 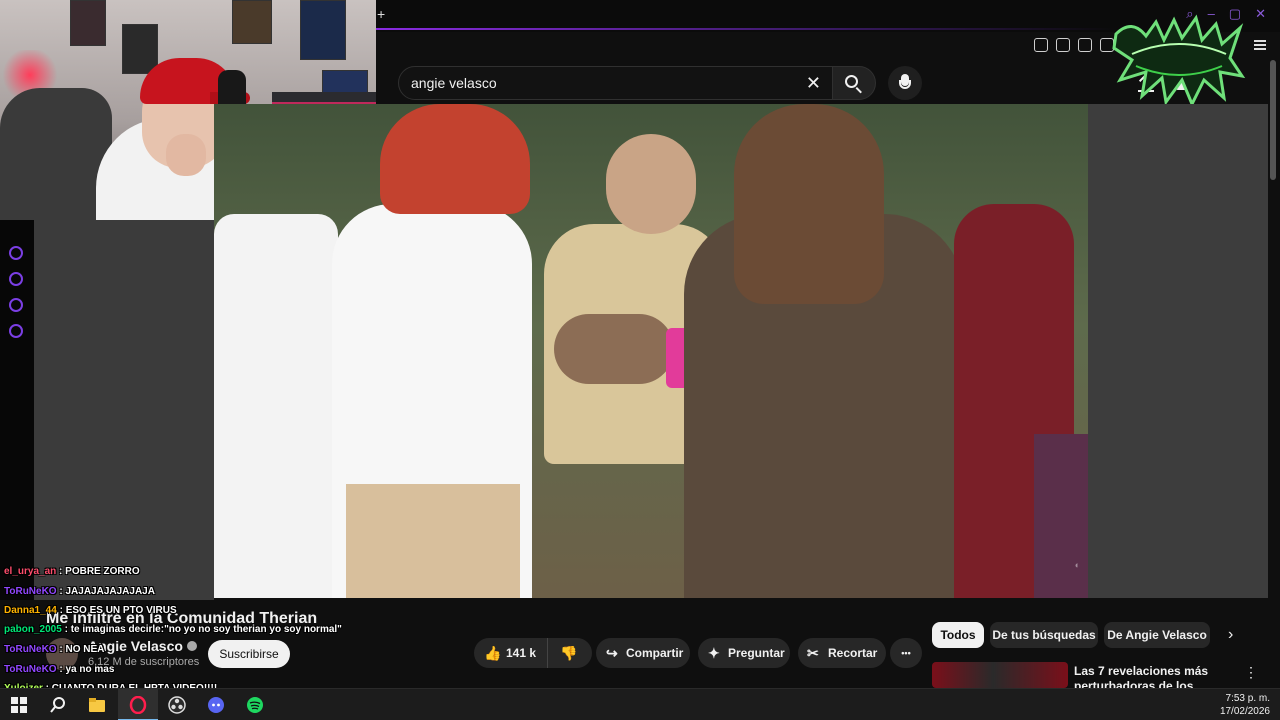 What do you see at coordinates (177, 705) in the screenshot?
I see `obs-icon` at bounding box center [177, 705].